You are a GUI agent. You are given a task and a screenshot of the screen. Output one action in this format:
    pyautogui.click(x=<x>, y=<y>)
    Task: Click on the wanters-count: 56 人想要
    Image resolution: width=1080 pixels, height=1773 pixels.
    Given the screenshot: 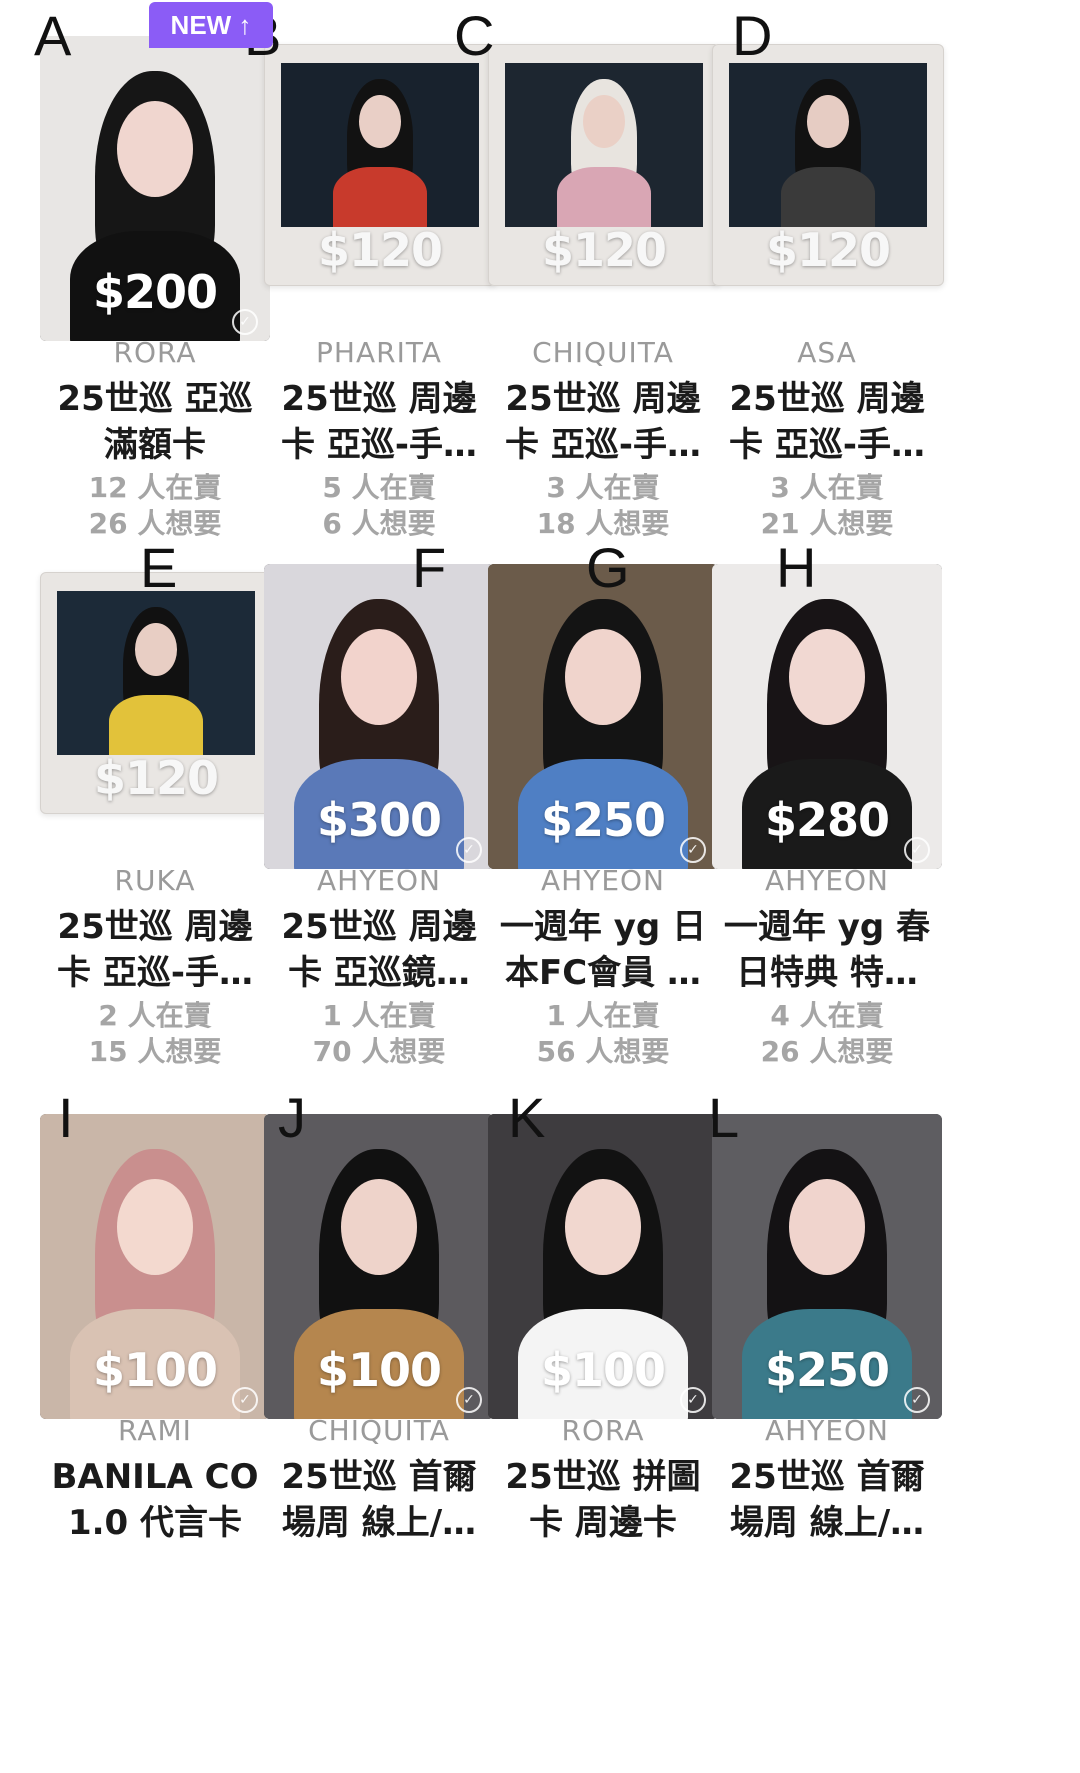 What is the action you would take?
    pyautogui.click(x=603, y=1051)
    